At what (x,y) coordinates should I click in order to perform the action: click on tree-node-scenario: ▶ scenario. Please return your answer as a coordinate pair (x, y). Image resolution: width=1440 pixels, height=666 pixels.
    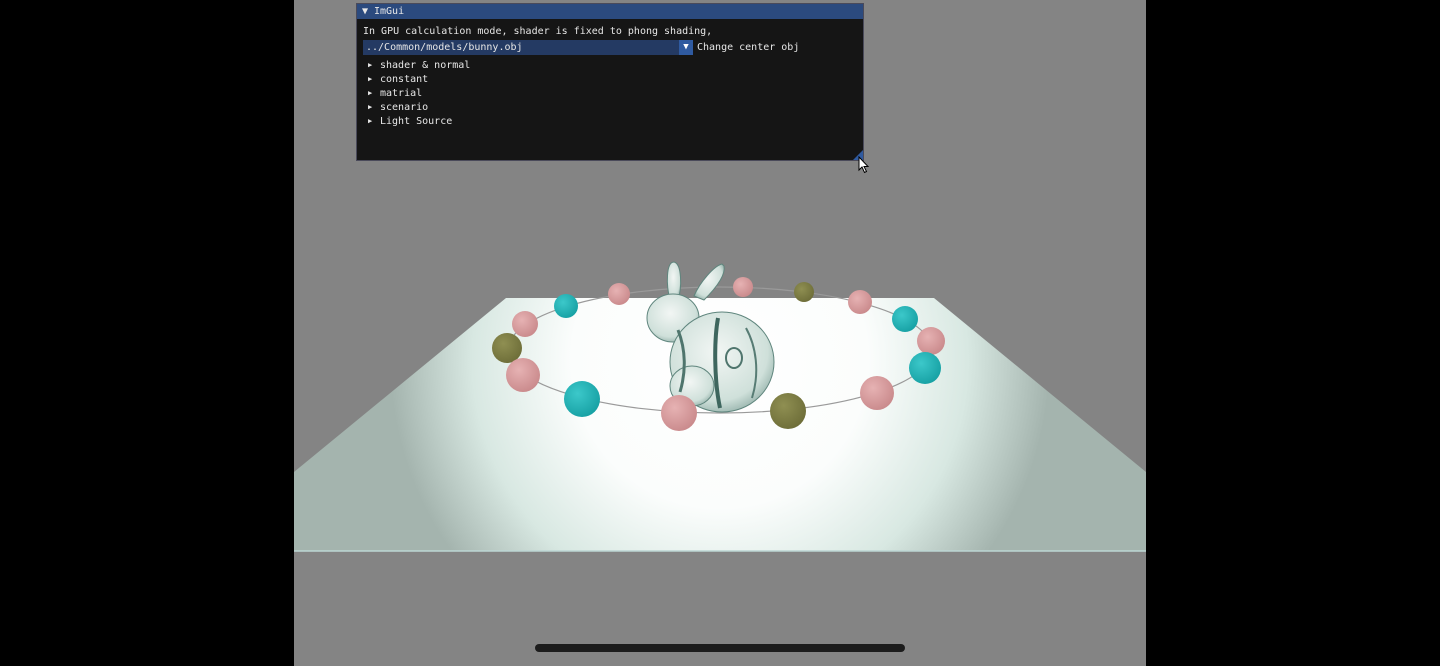
    Looking at the image, I should click on (398, 107).